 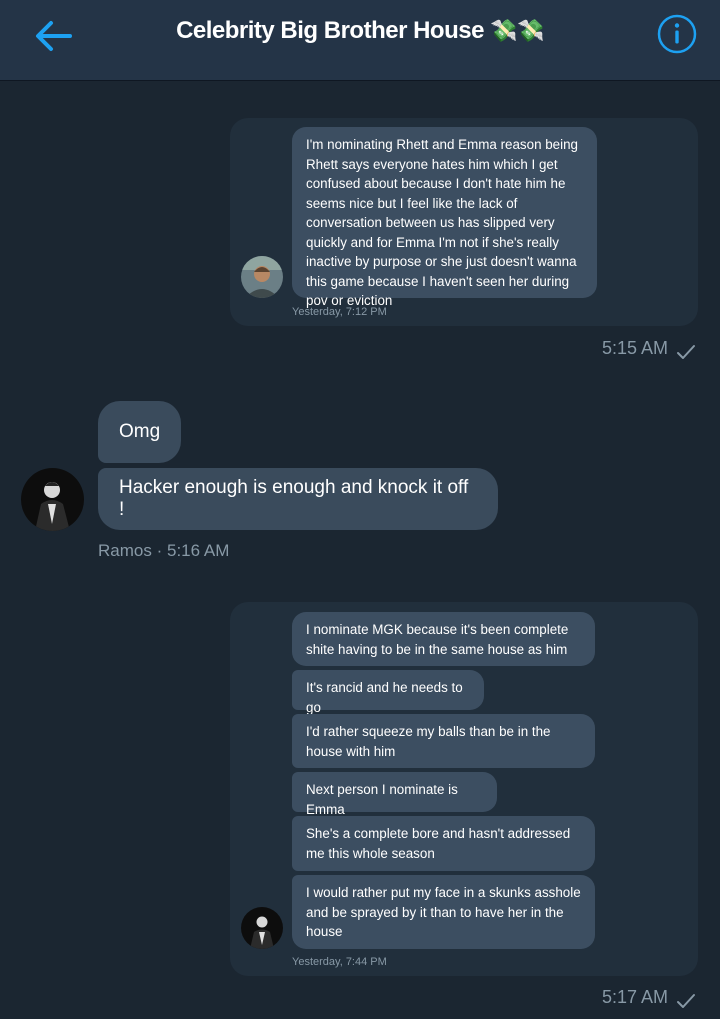 I want to click on message-meta: Ramos · 5:16 AM, so click(x=163, y=551).